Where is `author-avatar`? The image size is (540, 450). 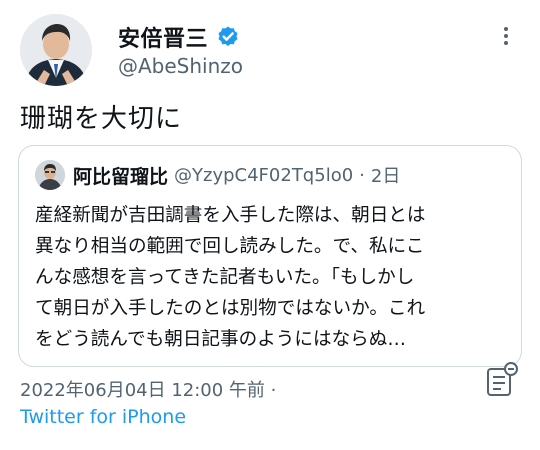
author-avatar is located at coordinates (56, 50).